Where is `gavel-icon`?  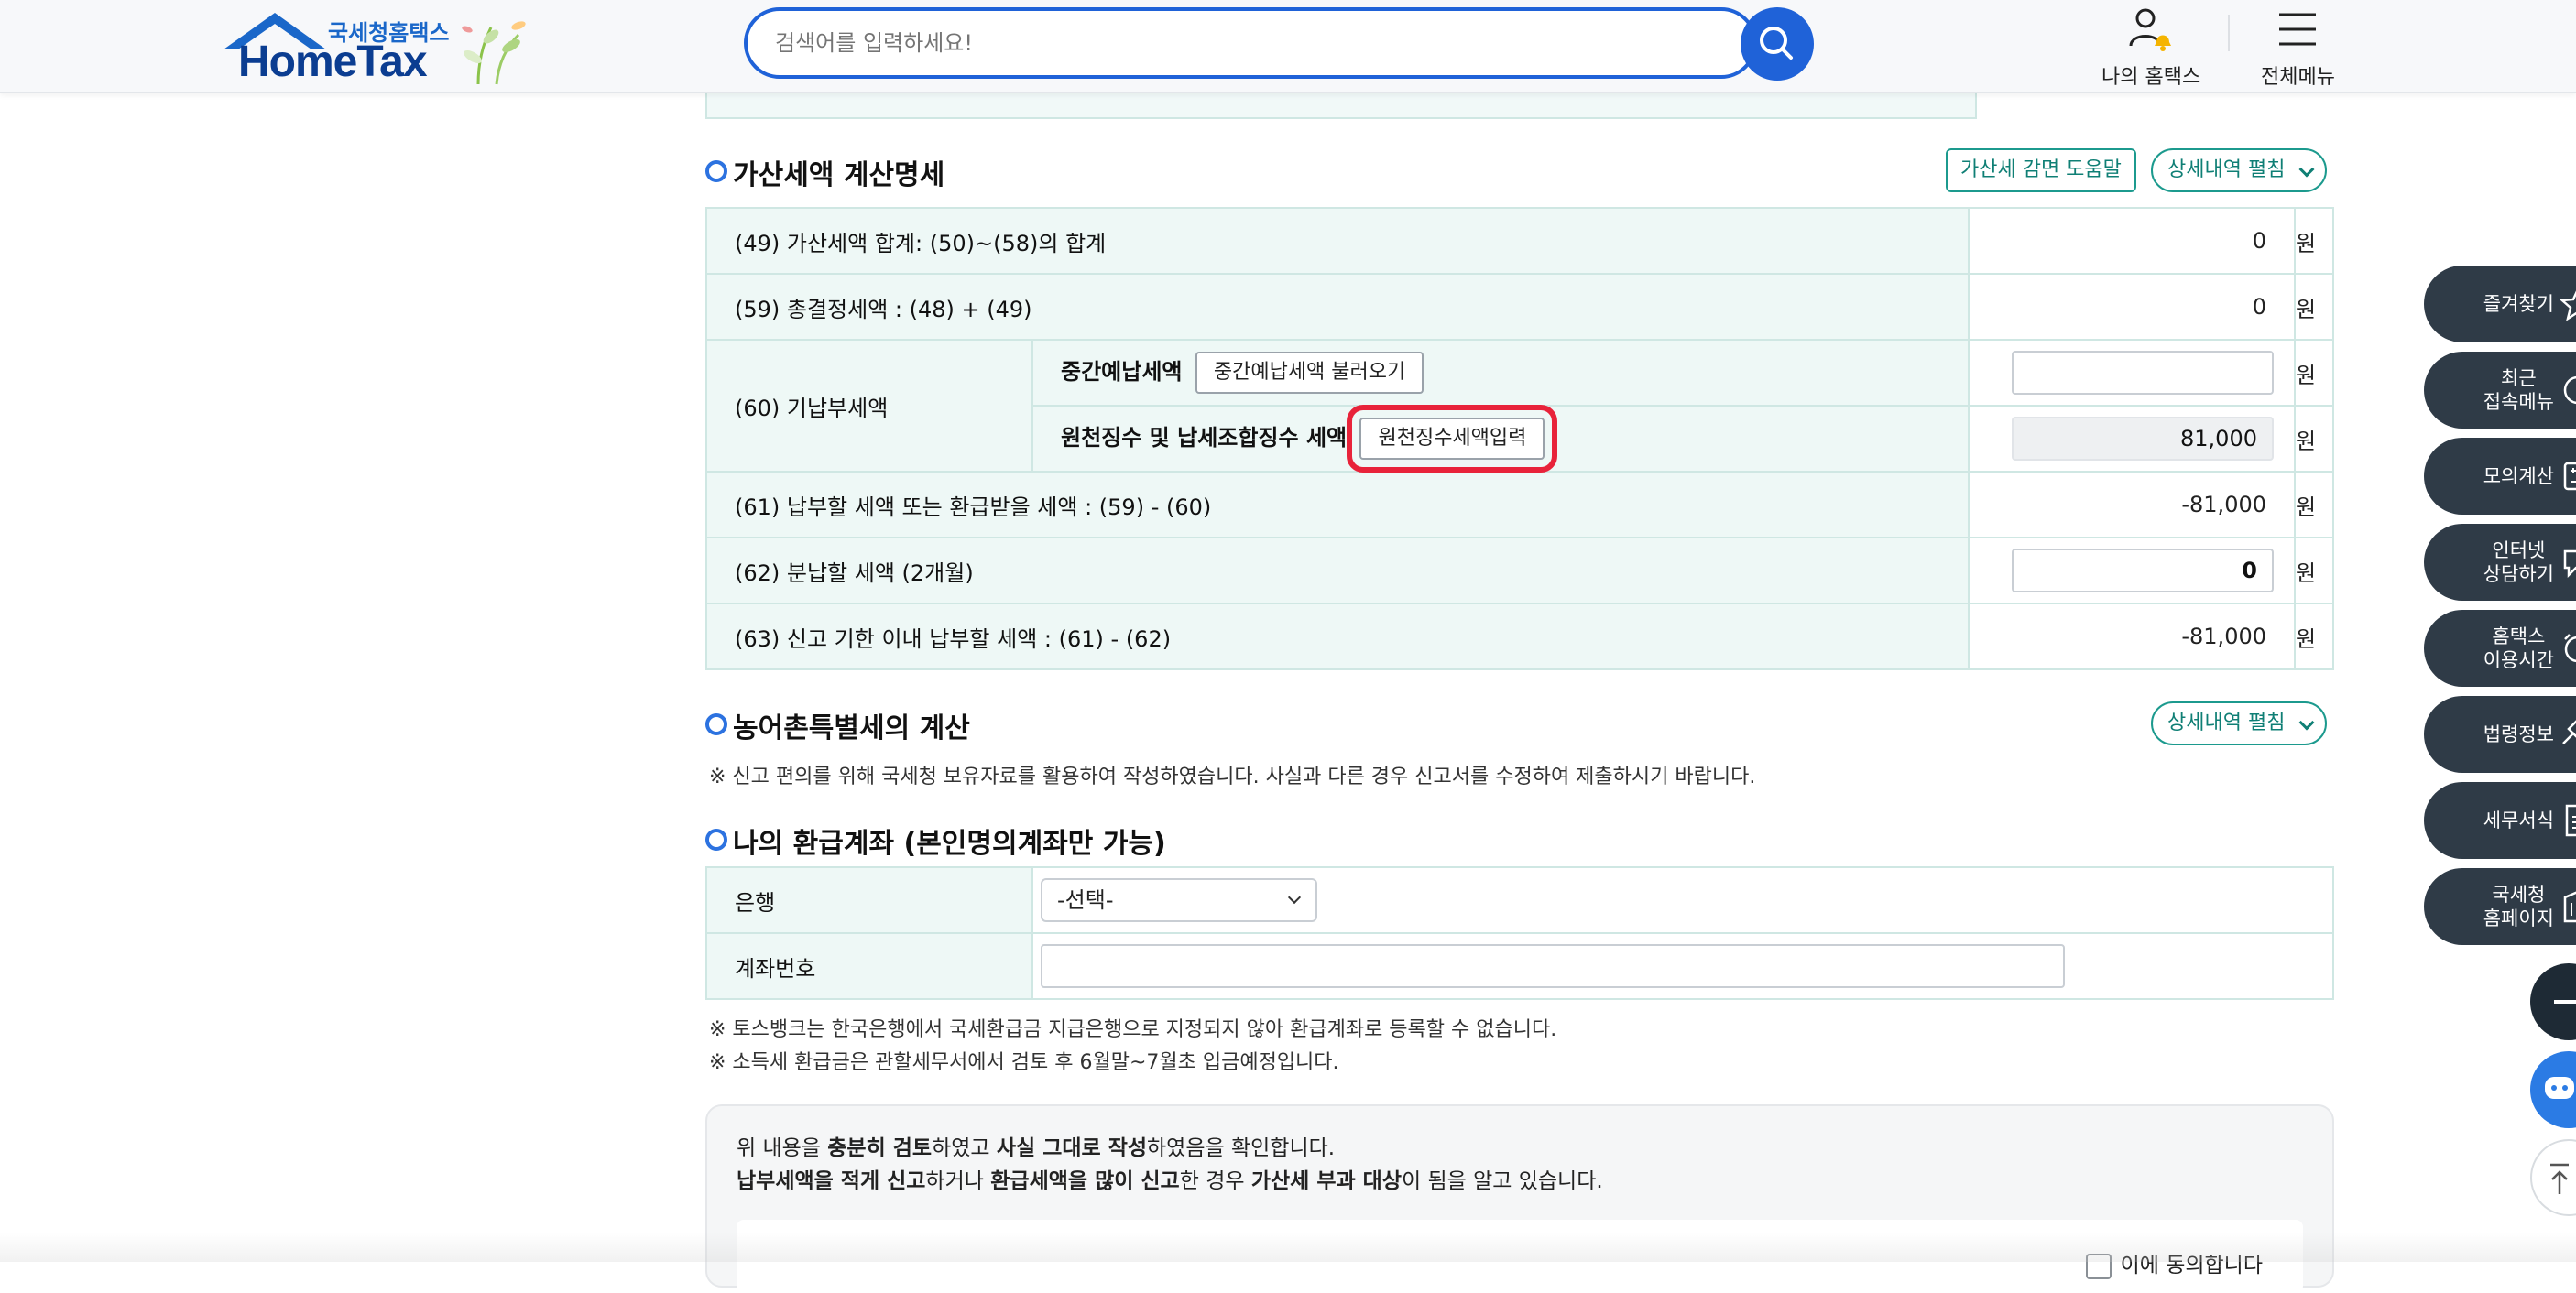 gavel-icon is located at coordinates (2569, 732).